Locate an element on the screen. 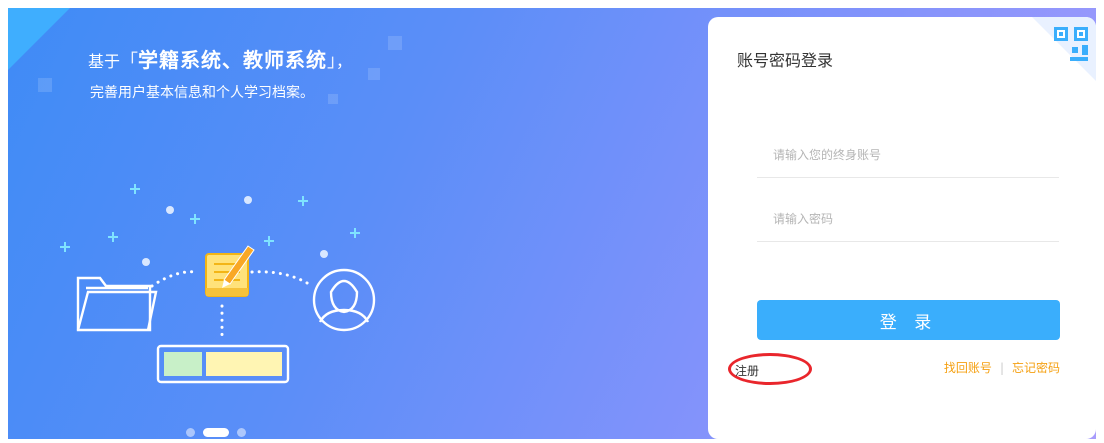 The width and height of the screenshot is (1104, 443). account-field is located at coordinates (908, 155).